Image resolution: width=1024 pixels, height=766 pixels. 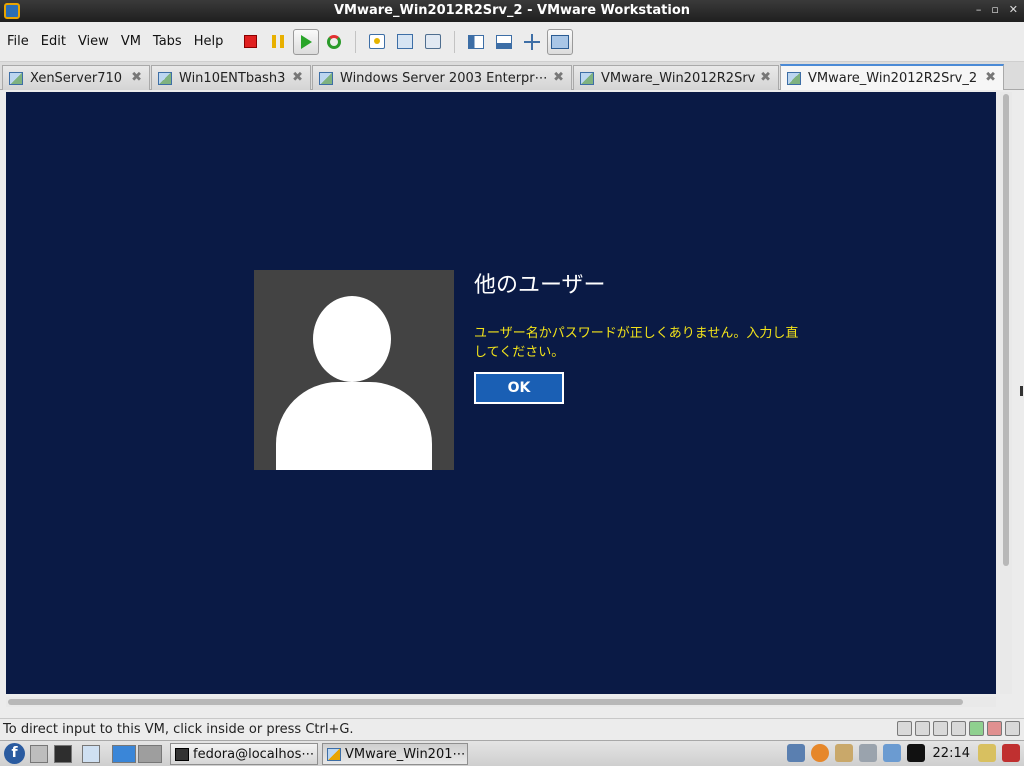 What do you see at coordinates (167, 41) in the screenshot?
I see `menu-tabs: Tabs` at bounding box center [167, 41].